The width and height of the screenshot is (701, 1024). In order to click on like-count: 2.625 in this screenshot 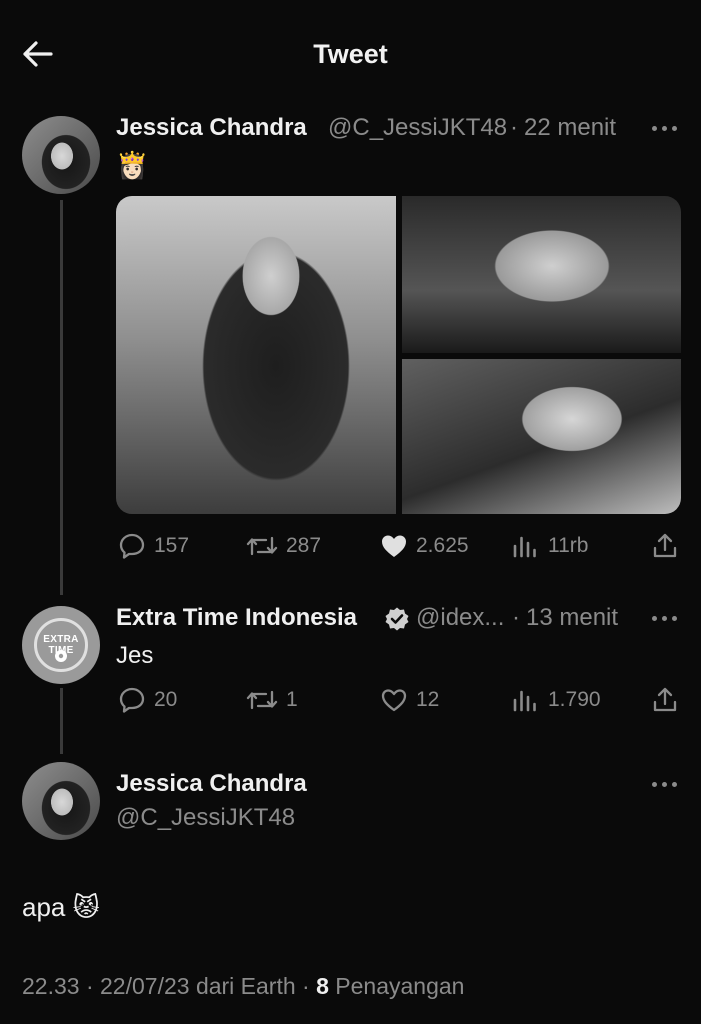, I will do `click(442, 545)`.